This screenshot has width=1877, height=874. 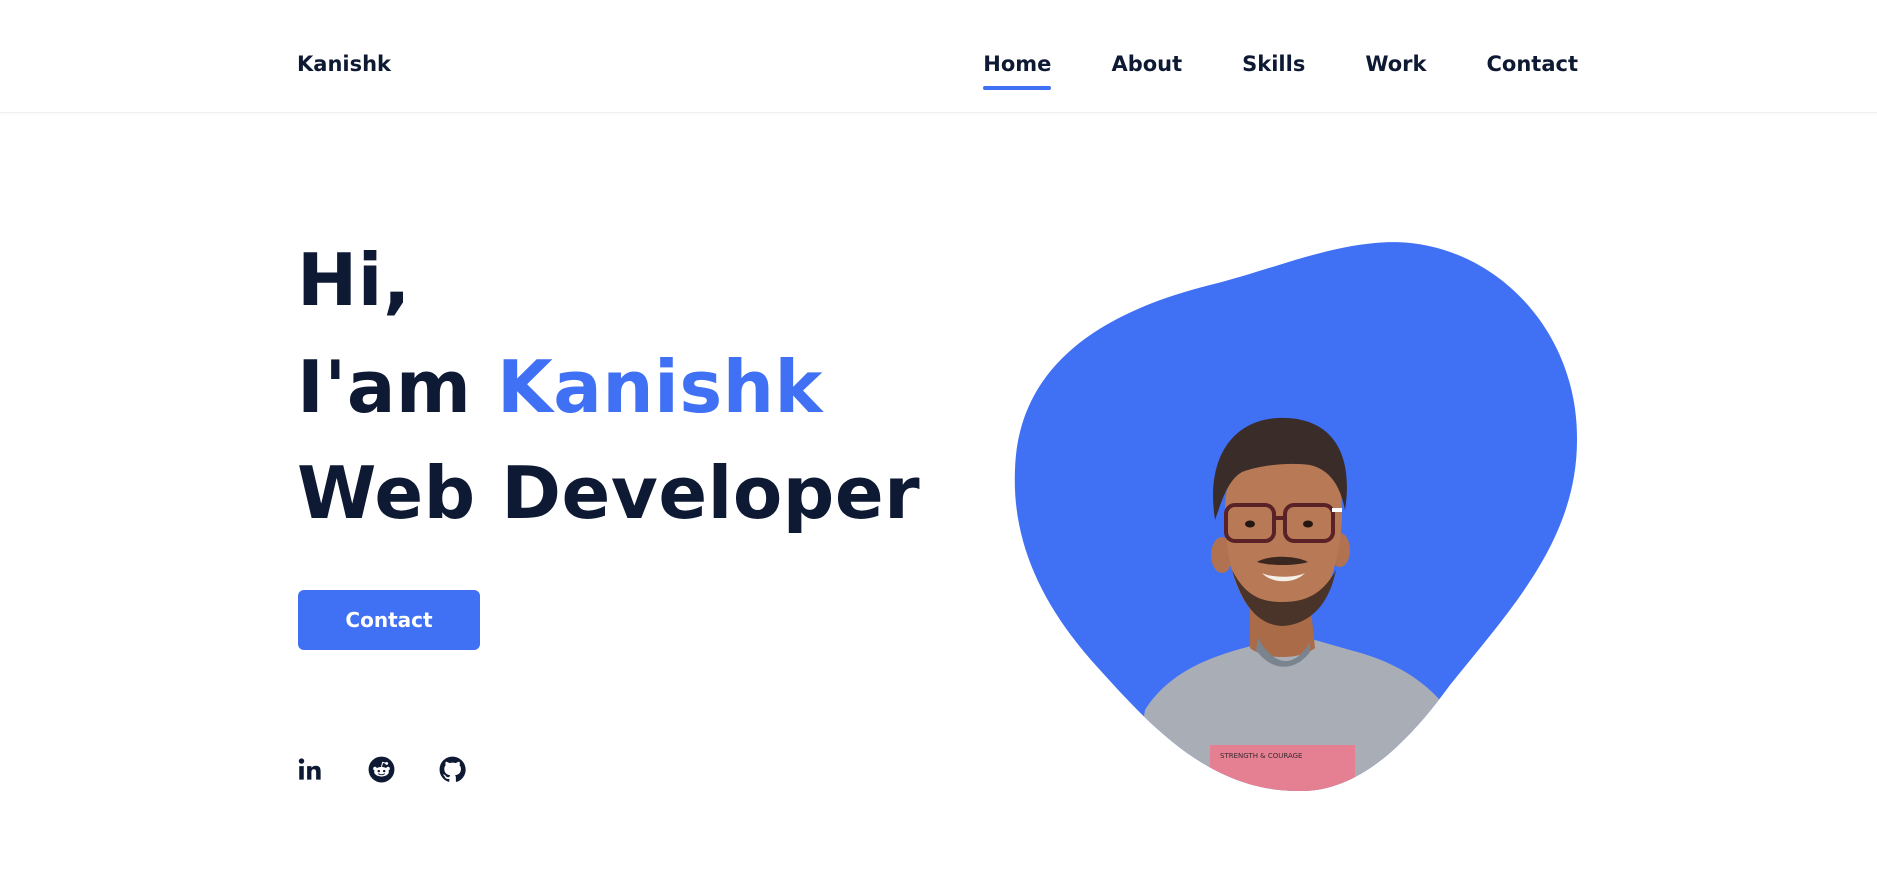 What do you see at coordinates (1261, 756) in the screenshot?
I see `shirt-print: STRENGTH & COURAGE` at bounding box center [1261, 756].